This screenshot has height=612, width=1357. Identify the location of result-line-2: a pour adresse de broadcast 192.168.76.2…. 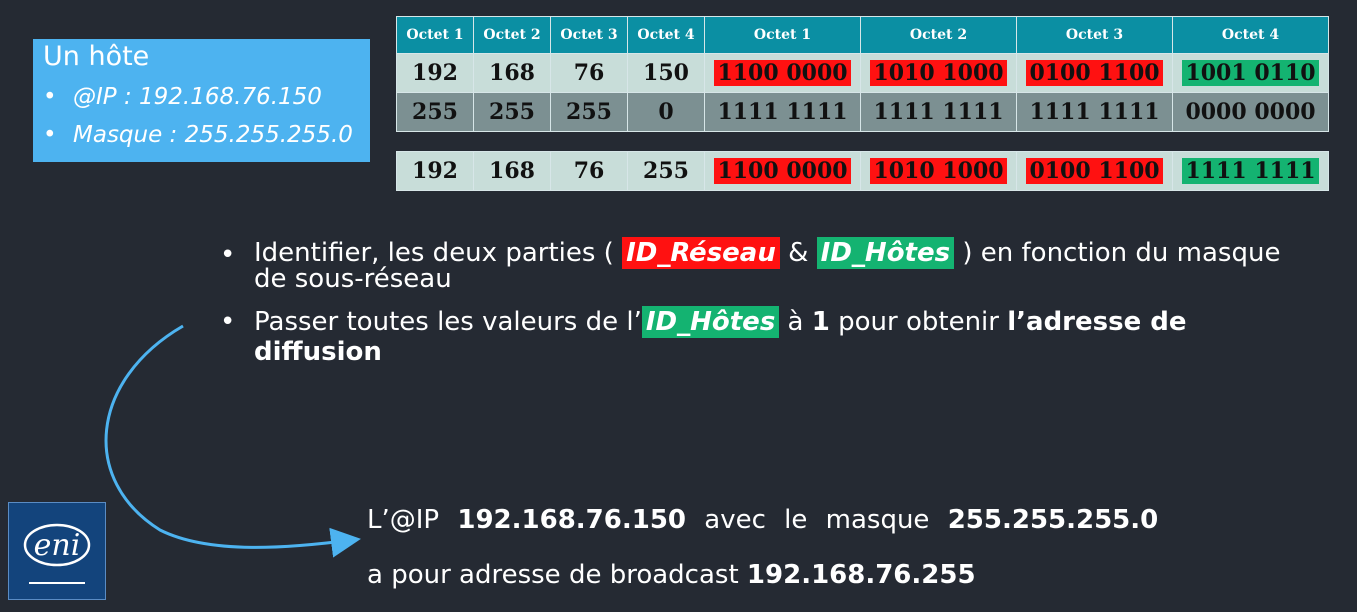
(671, 575).